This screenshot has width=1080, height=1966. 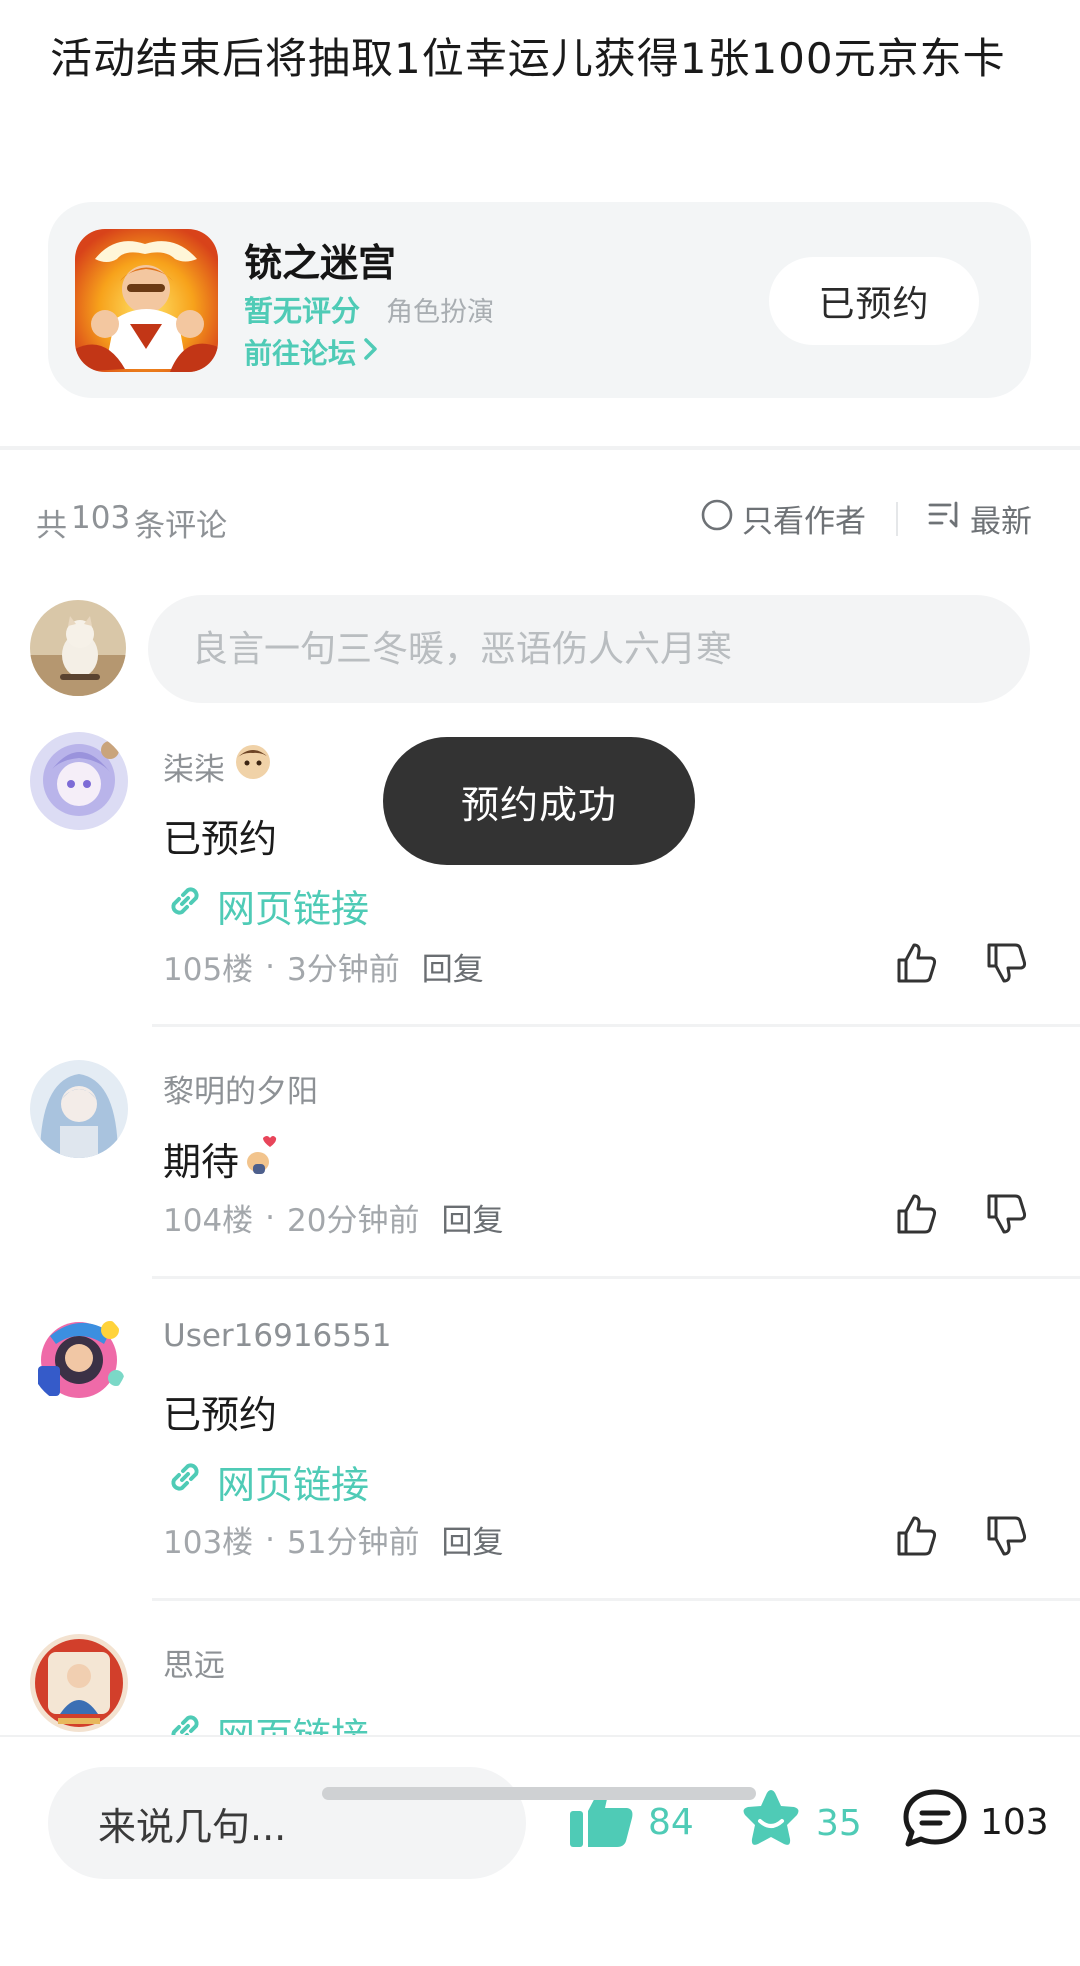 I want to click on sort-toggle: 最新, so click(x=980, y=518).